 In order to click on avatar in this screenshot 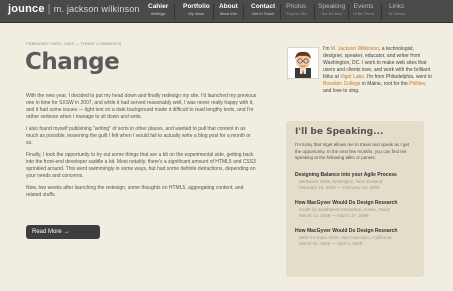, I will do `click(303, 63)`.